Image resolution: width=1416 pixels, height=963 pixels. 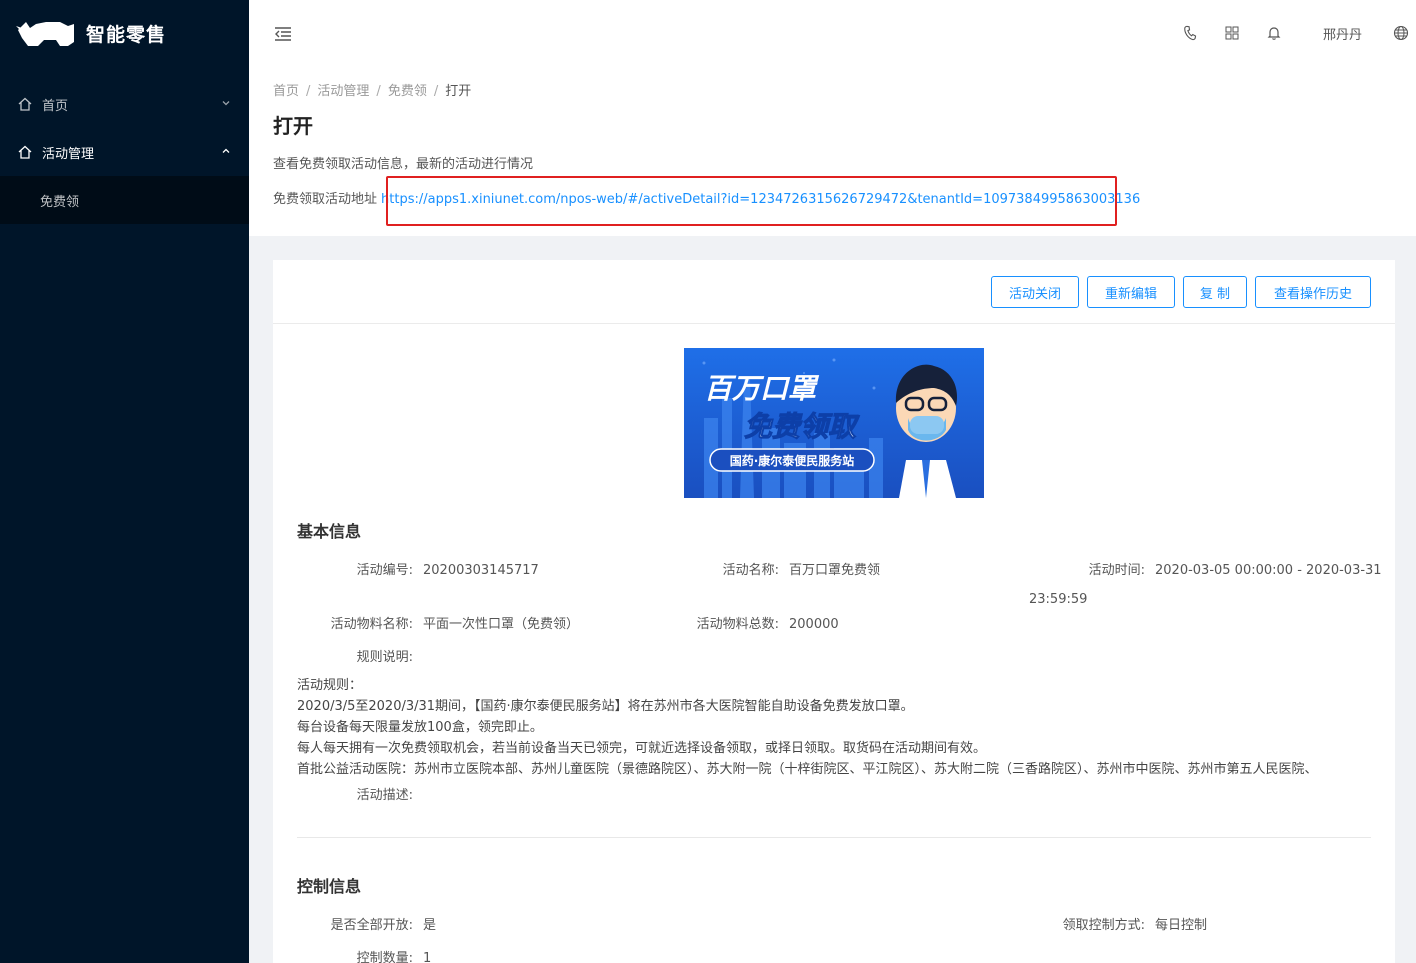 What do you see at coordinates (293, 126) in the screenshot?
I see `page-title: 打开` at bounding box center [293, 126].